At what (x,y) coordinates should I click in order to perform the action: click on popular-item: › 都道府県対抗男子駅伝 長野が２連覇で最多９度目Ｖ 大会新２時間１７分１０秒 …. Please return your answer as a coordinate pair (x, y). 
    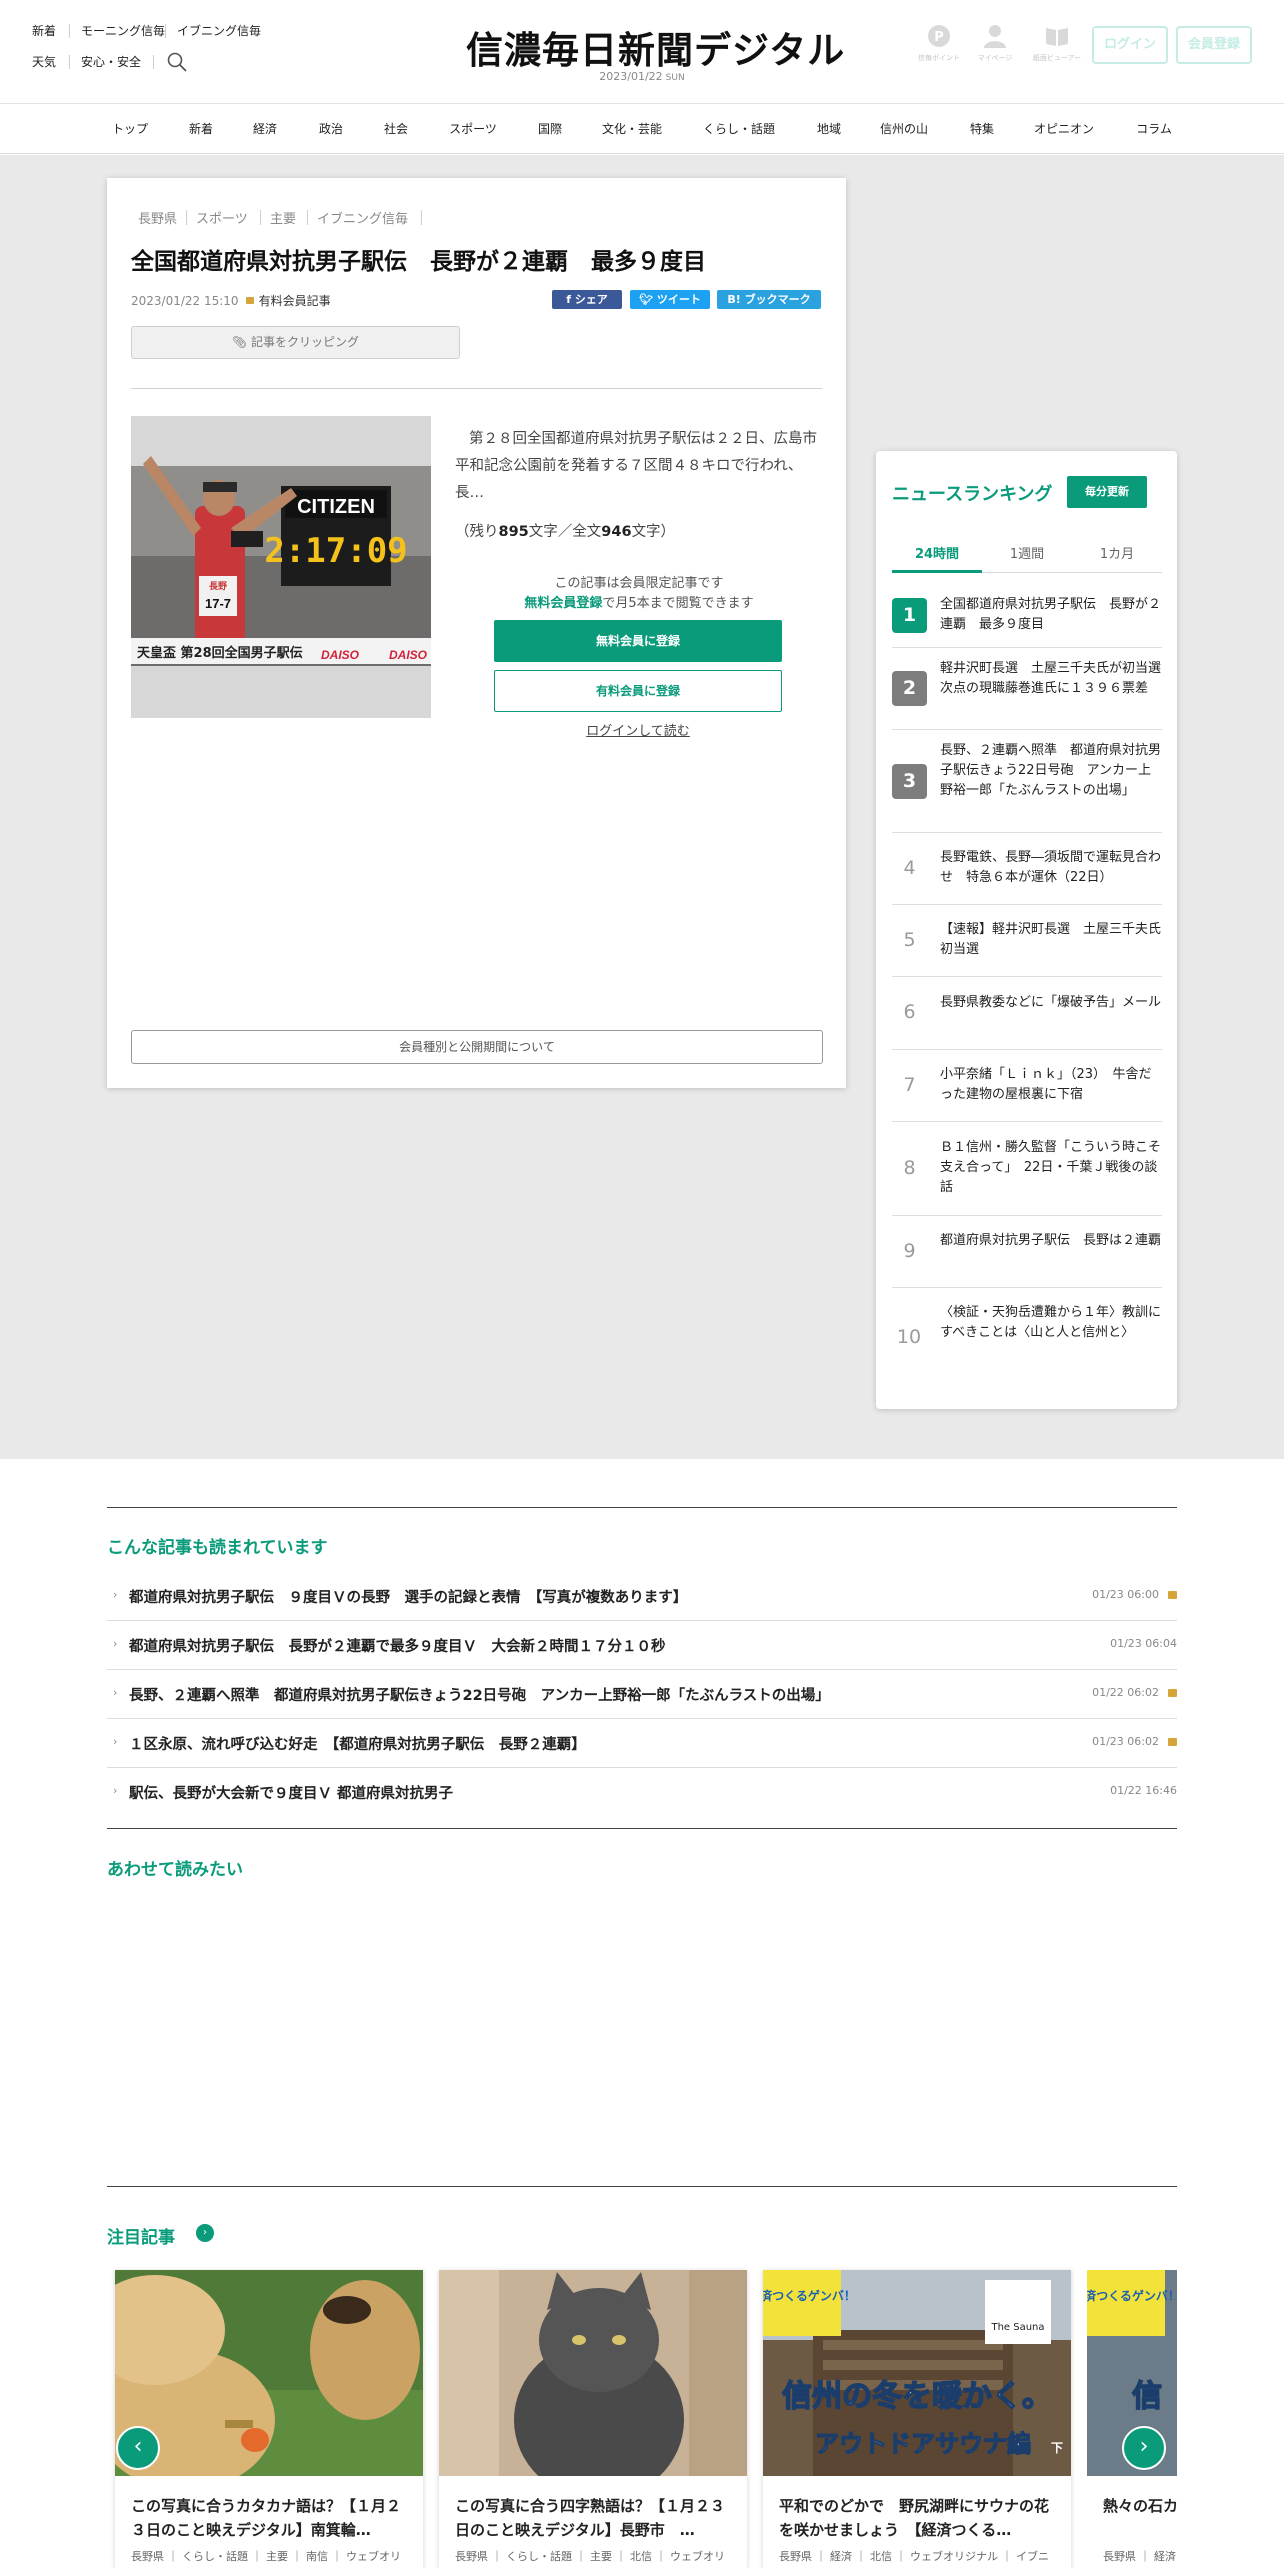
    Looking at the image, I should click on (642, 1645).